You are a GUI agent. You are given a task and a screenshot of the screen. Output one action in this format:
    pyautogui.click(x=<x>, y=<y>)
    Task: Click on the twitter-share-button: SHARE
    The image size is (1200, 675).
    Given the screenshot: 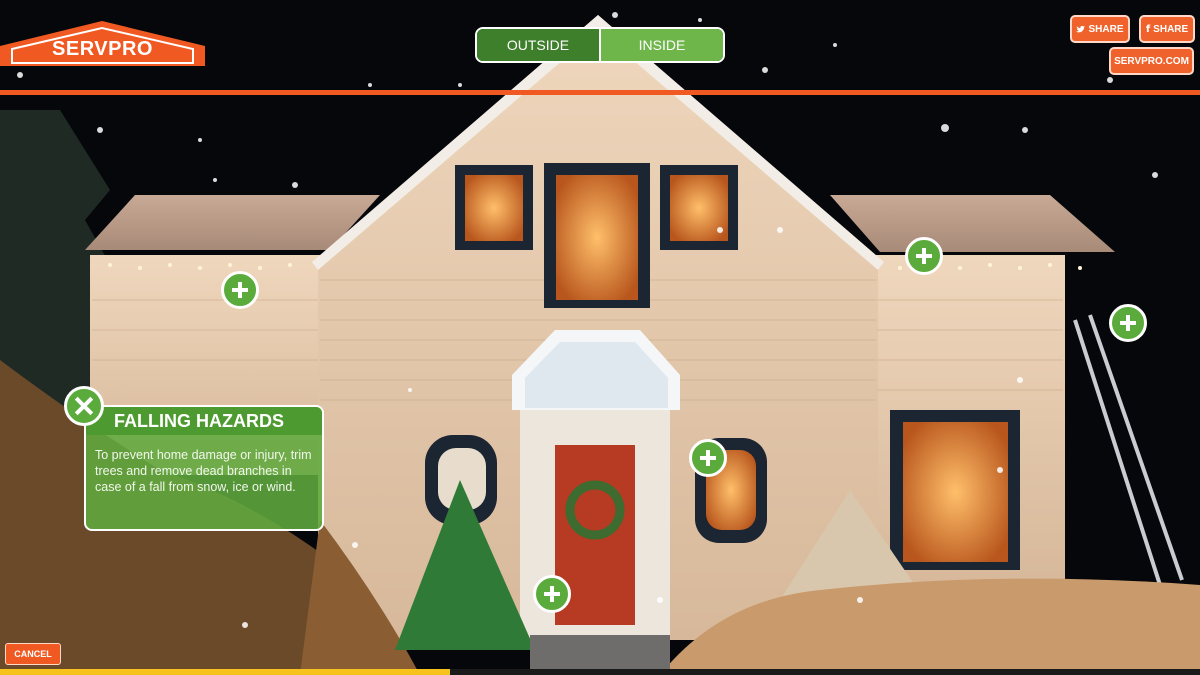 What is the action you would take?
    pyautogui.click(x=1100, y=29)
    